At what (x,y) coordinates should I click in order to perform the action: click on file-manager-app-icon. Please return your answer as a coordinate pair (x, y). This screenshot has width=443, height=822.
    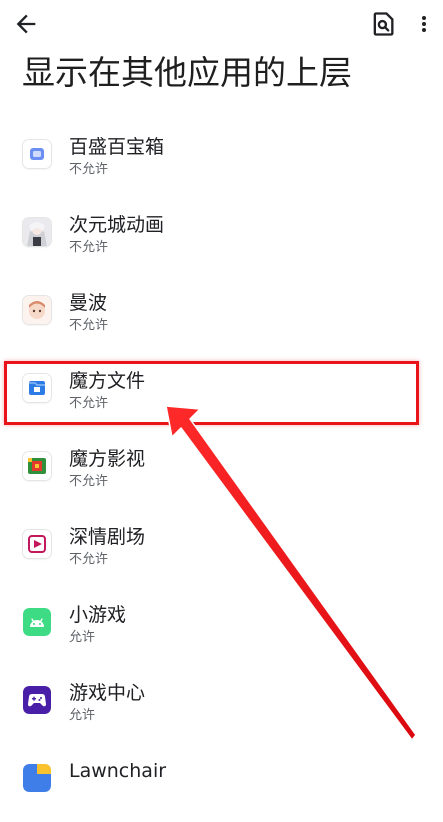
    Looking at the image, I should click on (37, 388).